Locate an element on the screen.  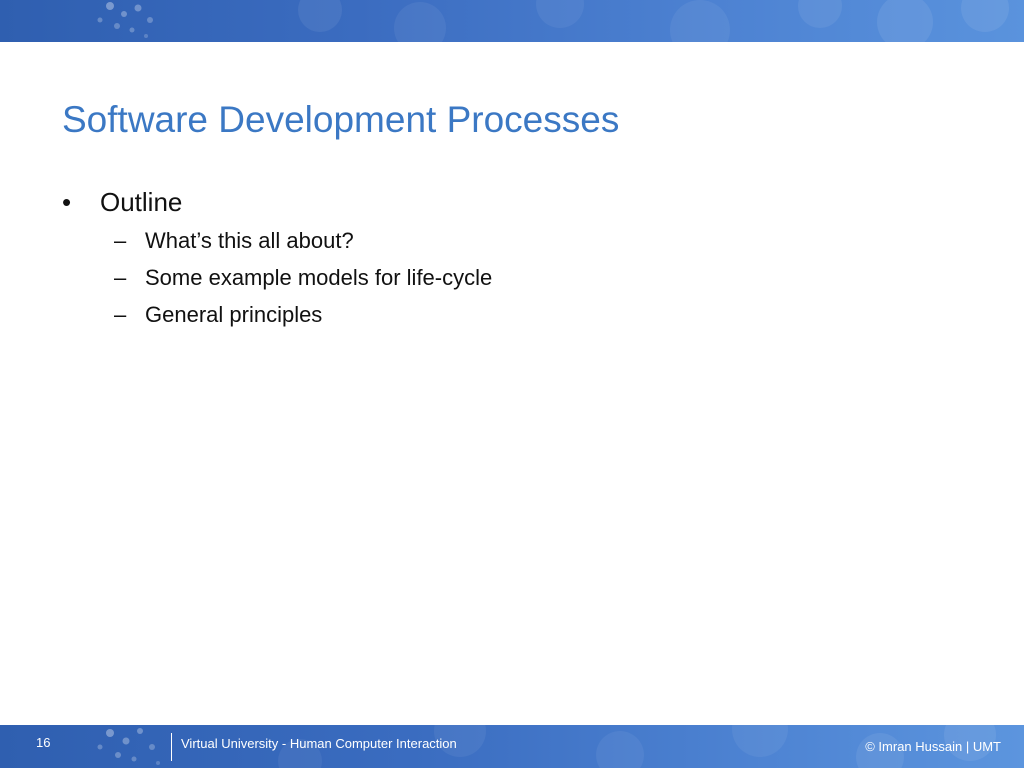
list-item: – General principles is located at coordinates (277, 314).